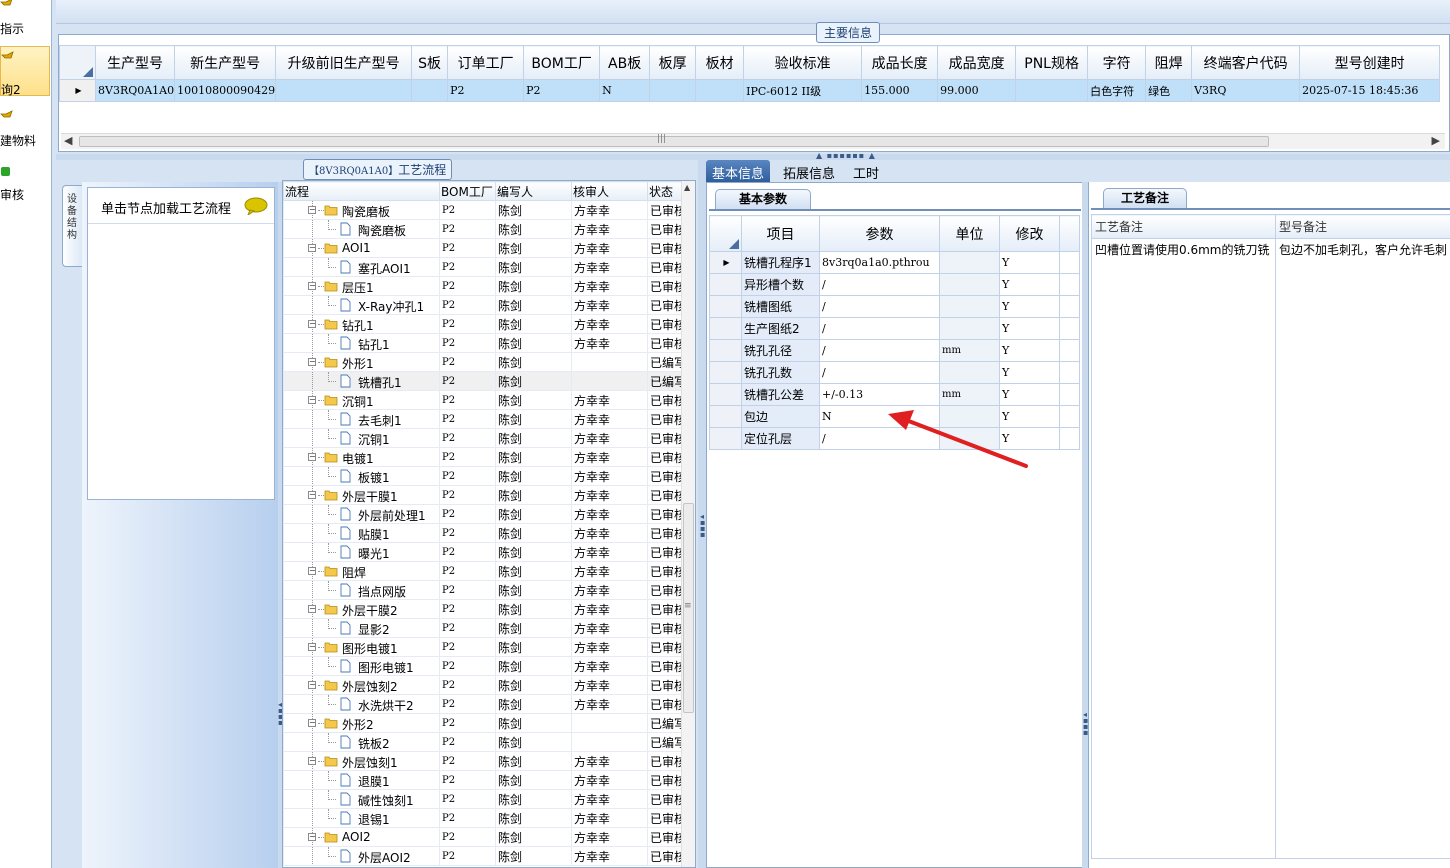 This screenshot has width=1450, height=868. I want to click on process-vertical-scrollbar: ▲ ≡, so click(688, 524).